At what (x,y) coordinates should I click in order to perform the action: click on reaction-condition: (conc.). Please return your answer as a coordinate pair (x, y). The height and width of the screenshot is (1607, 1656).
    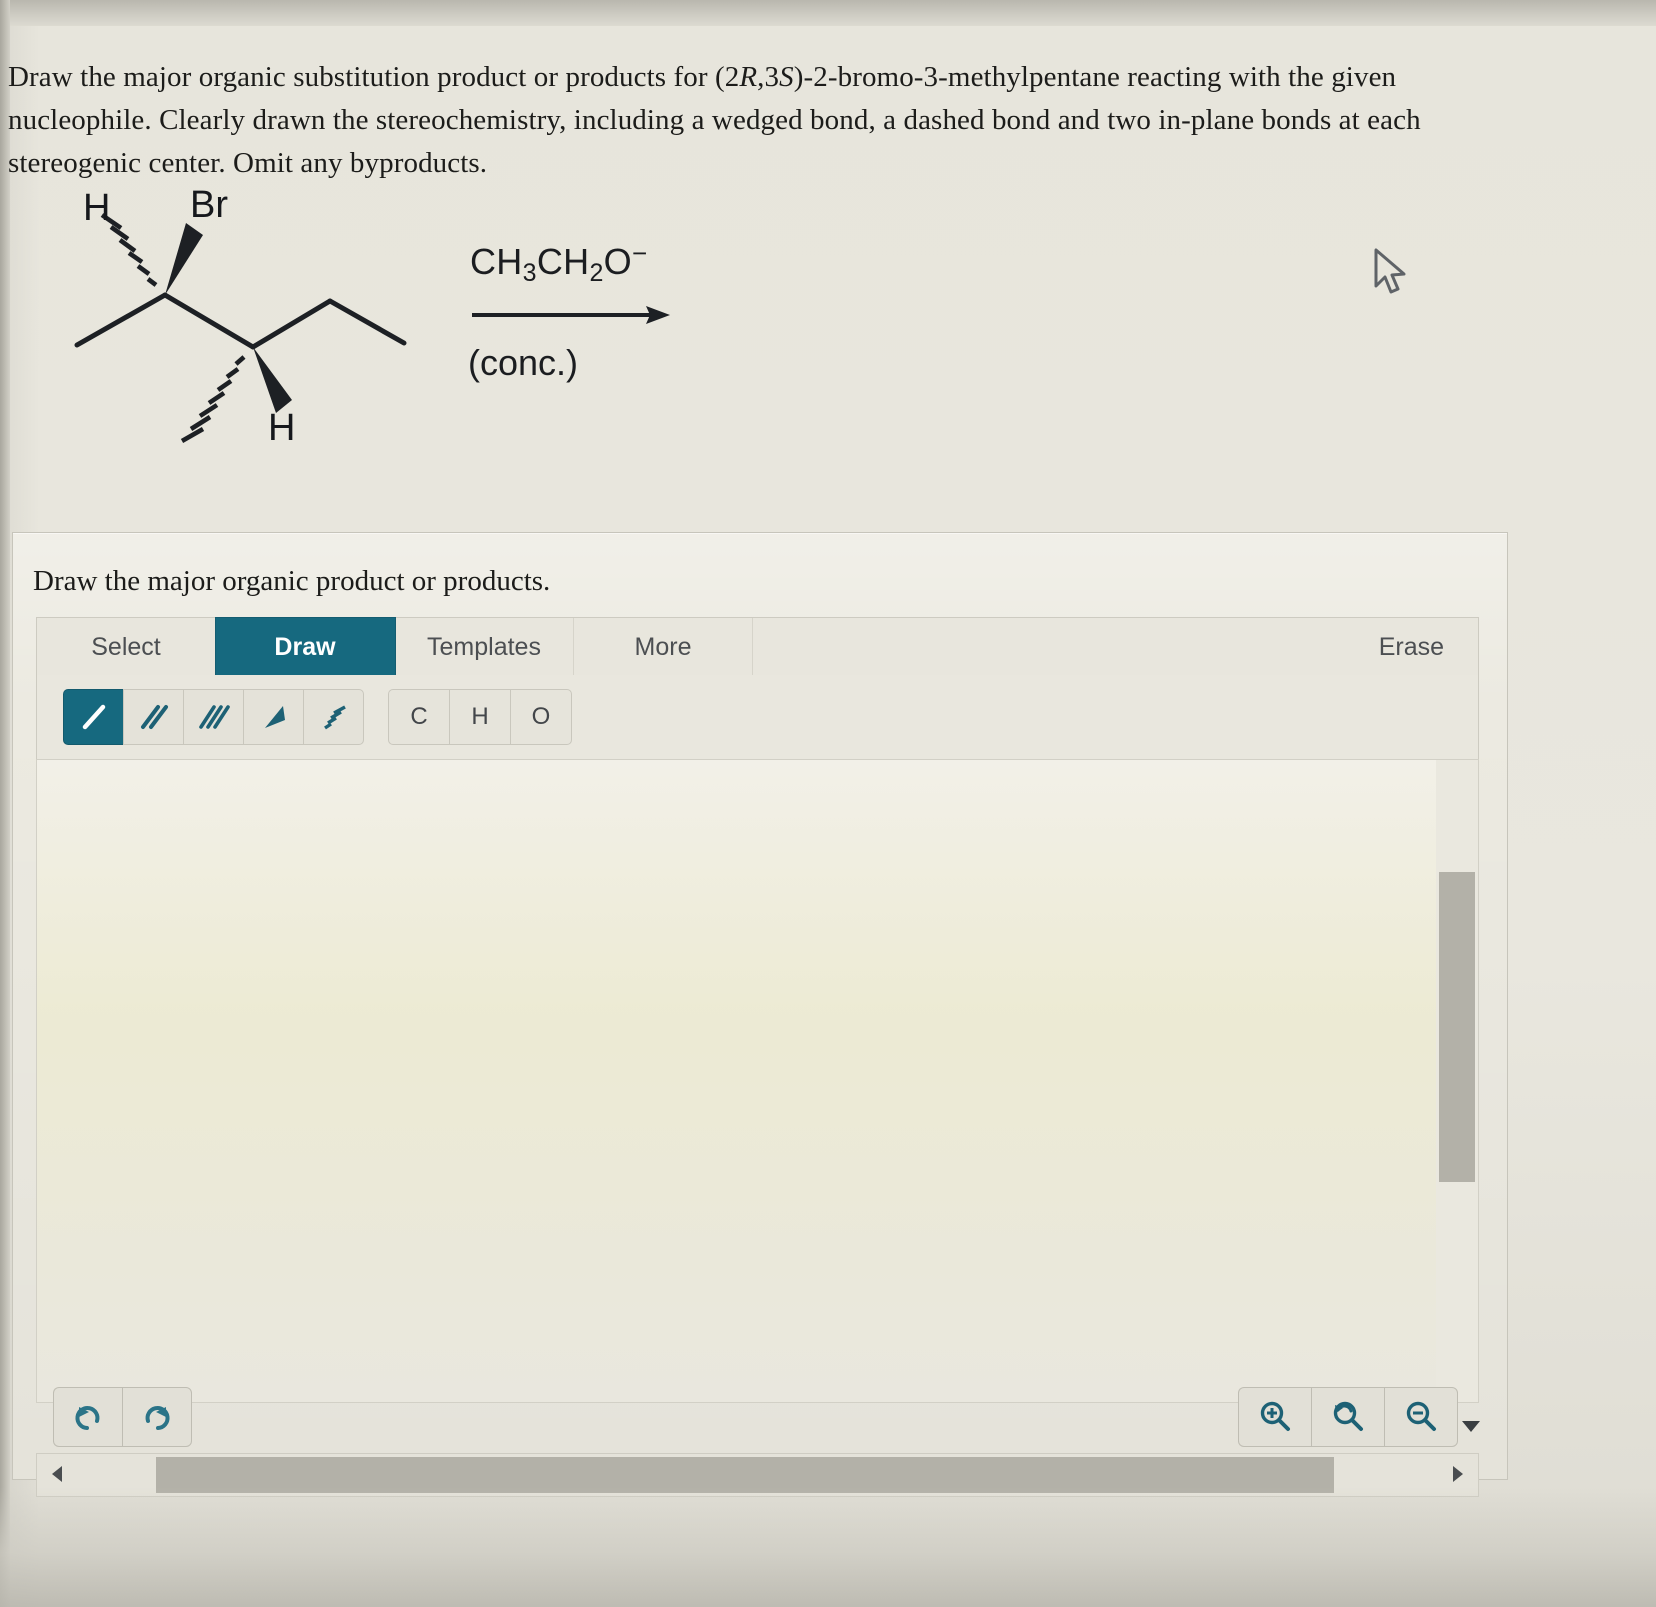
    Looking at the image, I should click on (523, 362).